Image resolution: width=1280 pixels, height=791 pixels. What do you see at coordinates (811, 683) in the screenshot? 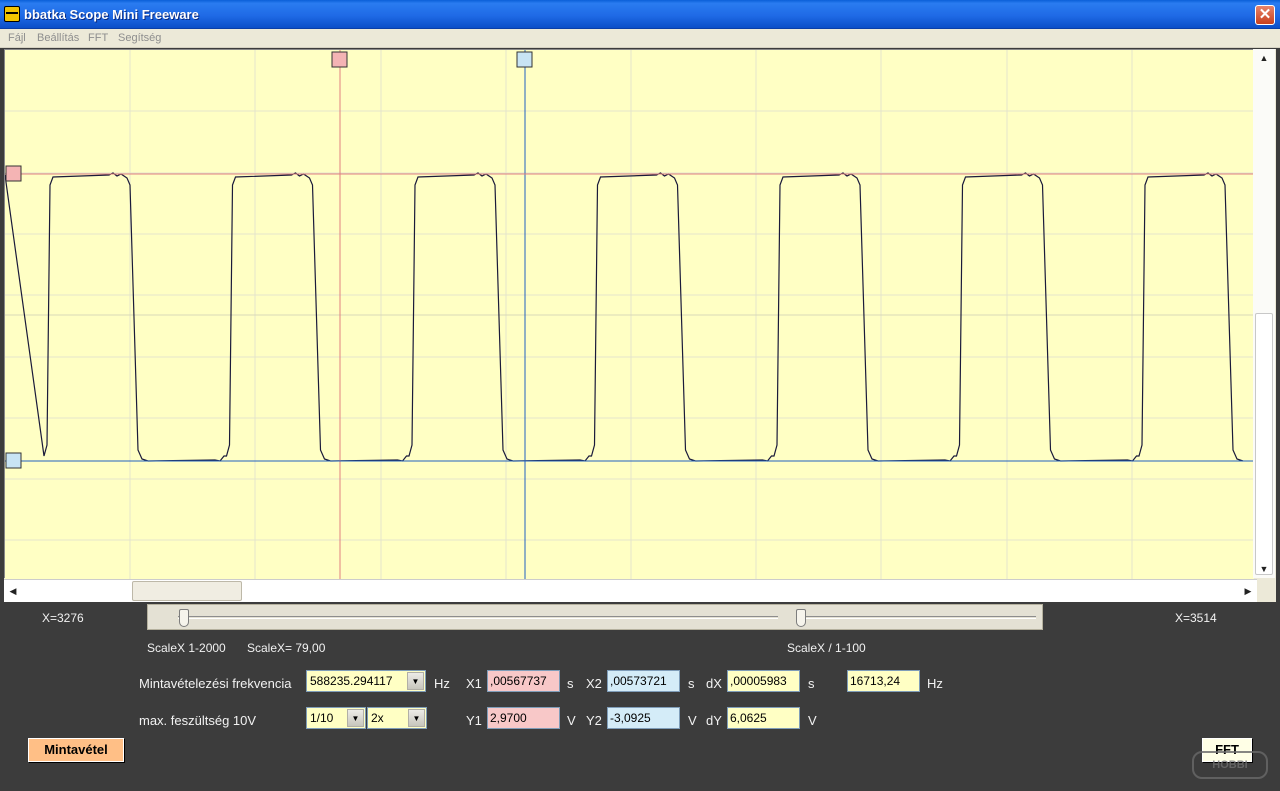
I see `dx-unit: s` at bounding box center [811, 683].